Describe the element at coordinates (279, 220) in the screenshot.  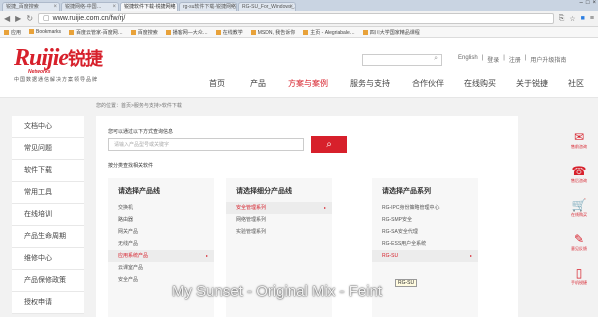
I see `column-option: 网络管理系列` at that location.